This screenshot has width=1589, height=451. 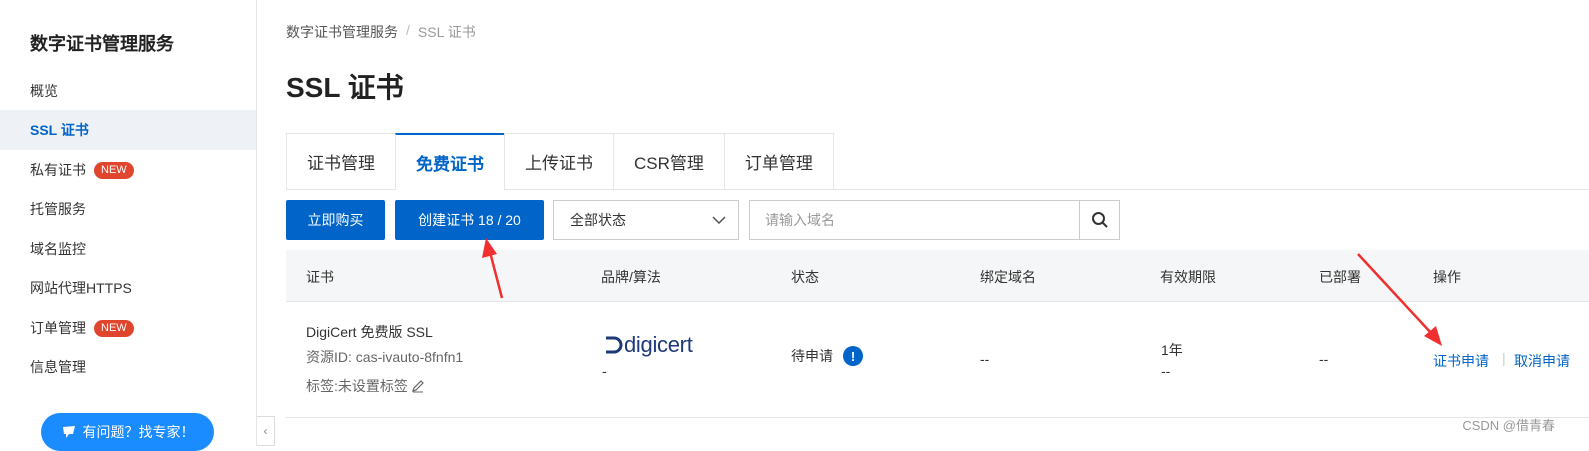 What do you see at coordinates (631, 277) in the screenshot?
I see `col-brand: 品牌/算法` at bounding box center [631, 277].